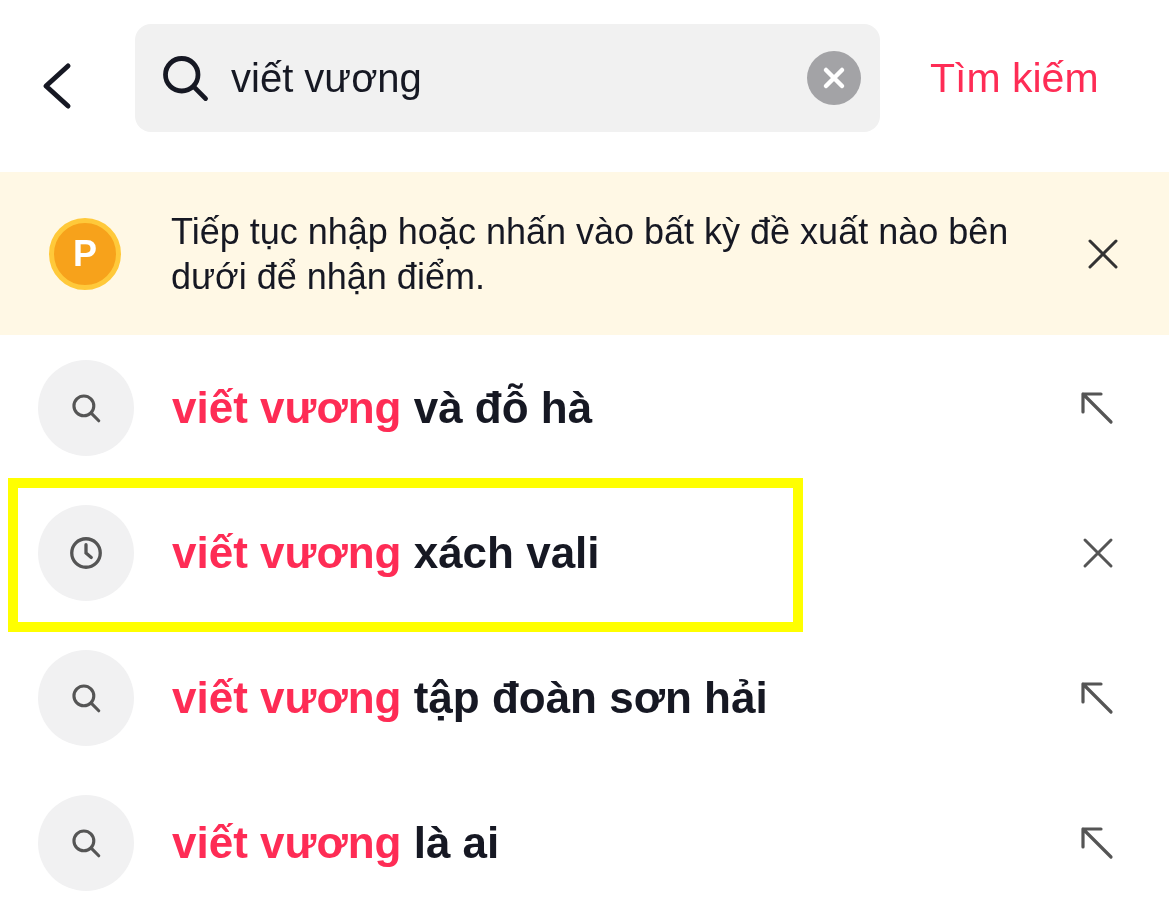 The height and width of the screenshot is (917, 1169). Describe the element at coordinates (626, 407) in the screenshot. I see `suggestion-item: viết vương và đỗ hà` at that location.